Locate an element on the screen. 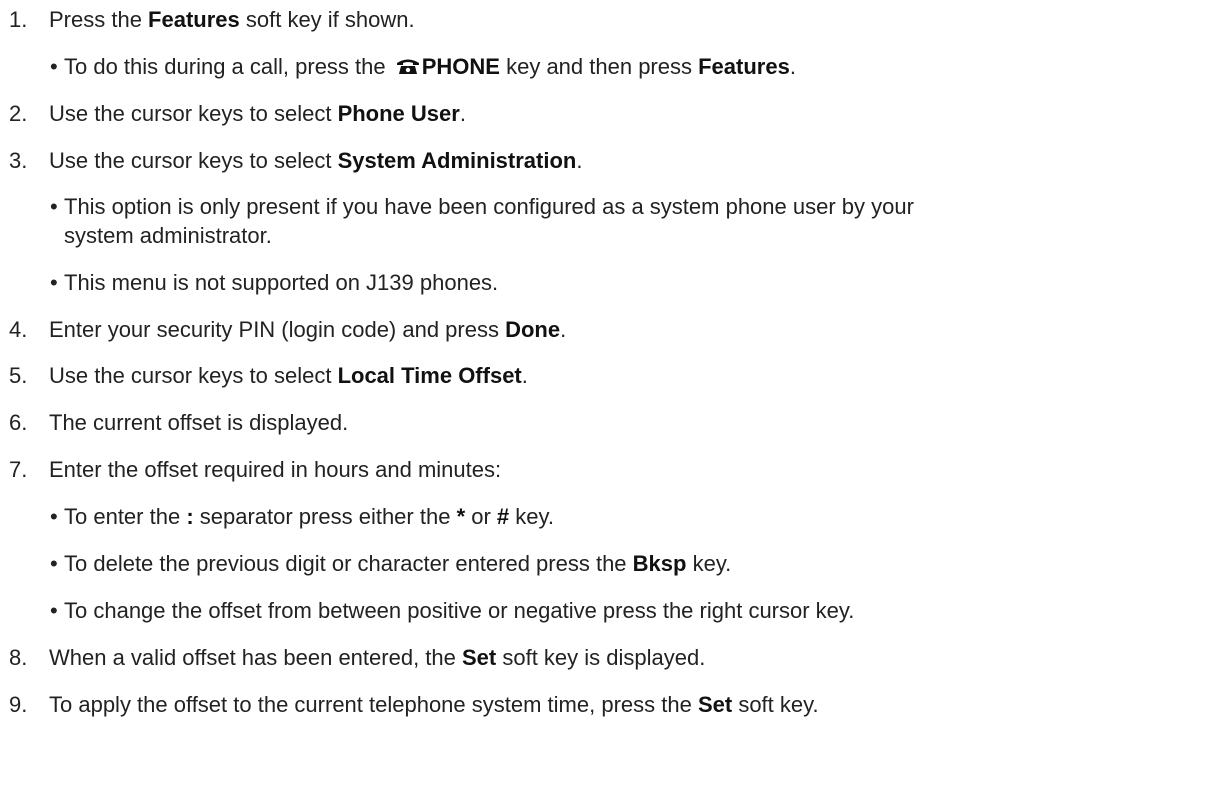 Image resolution: width=1228 pixels, height=789 pixels. step-number: 9. is located at coordinates (18, 704).